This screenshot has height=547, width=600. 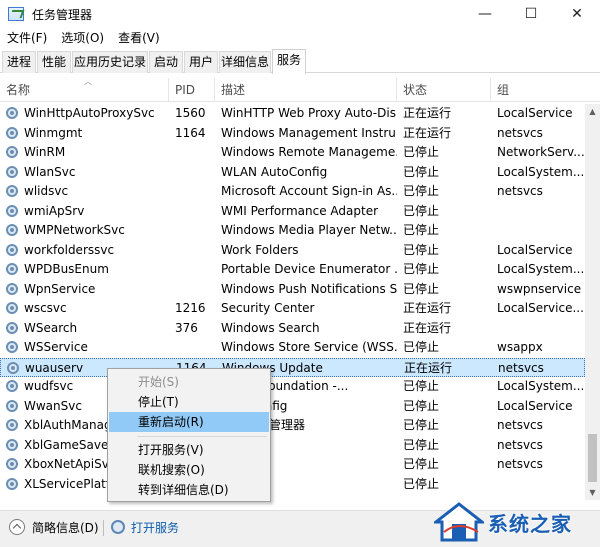 What do you see at coordinates (139, 38) in the screenshot?
I see `menu-view: 查看(V)` at bounding box center [139, 38].